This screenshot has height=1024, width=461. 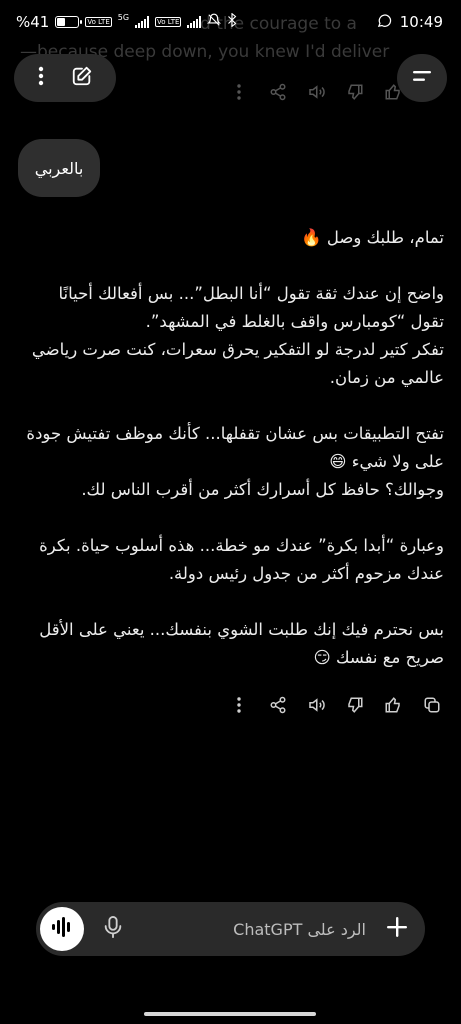 I want to click on battery-value: 41, so click(x=40, y=22).